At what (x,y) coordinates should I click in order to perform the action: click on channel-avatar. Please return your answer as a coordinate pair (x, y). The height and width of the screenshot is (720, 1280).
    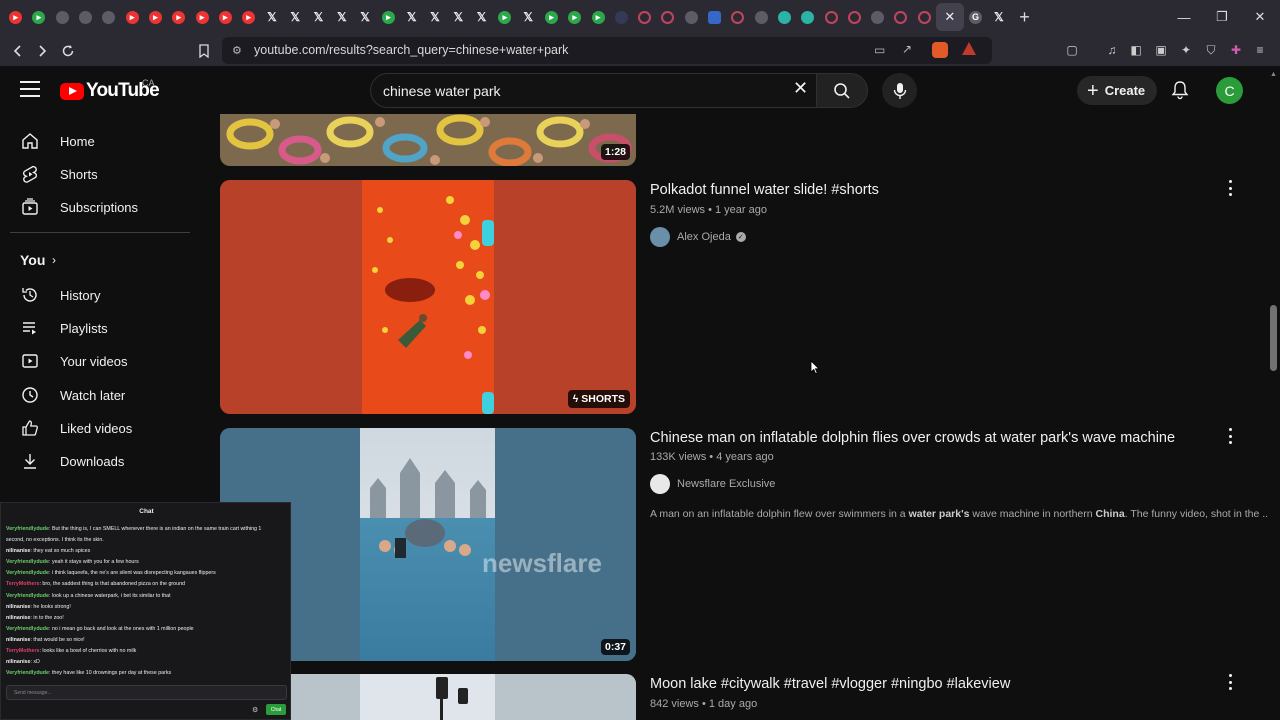
    Looking at the image, I should click on (660, 484).